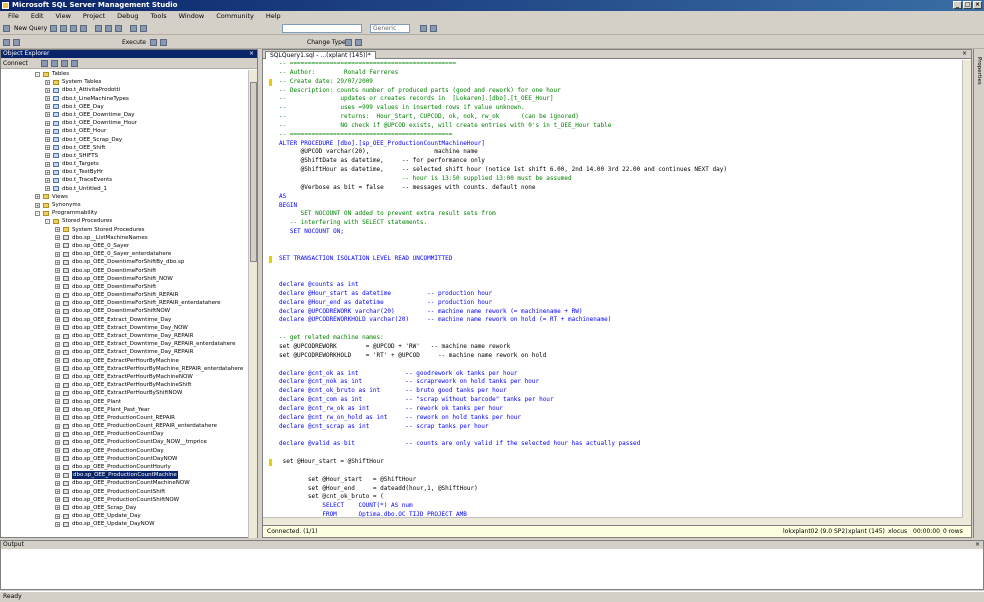 This screenshot has height=602, width=984. Describe the element at coordinates (108, 28) in the screenshot. I see `copy-icon` at that location.